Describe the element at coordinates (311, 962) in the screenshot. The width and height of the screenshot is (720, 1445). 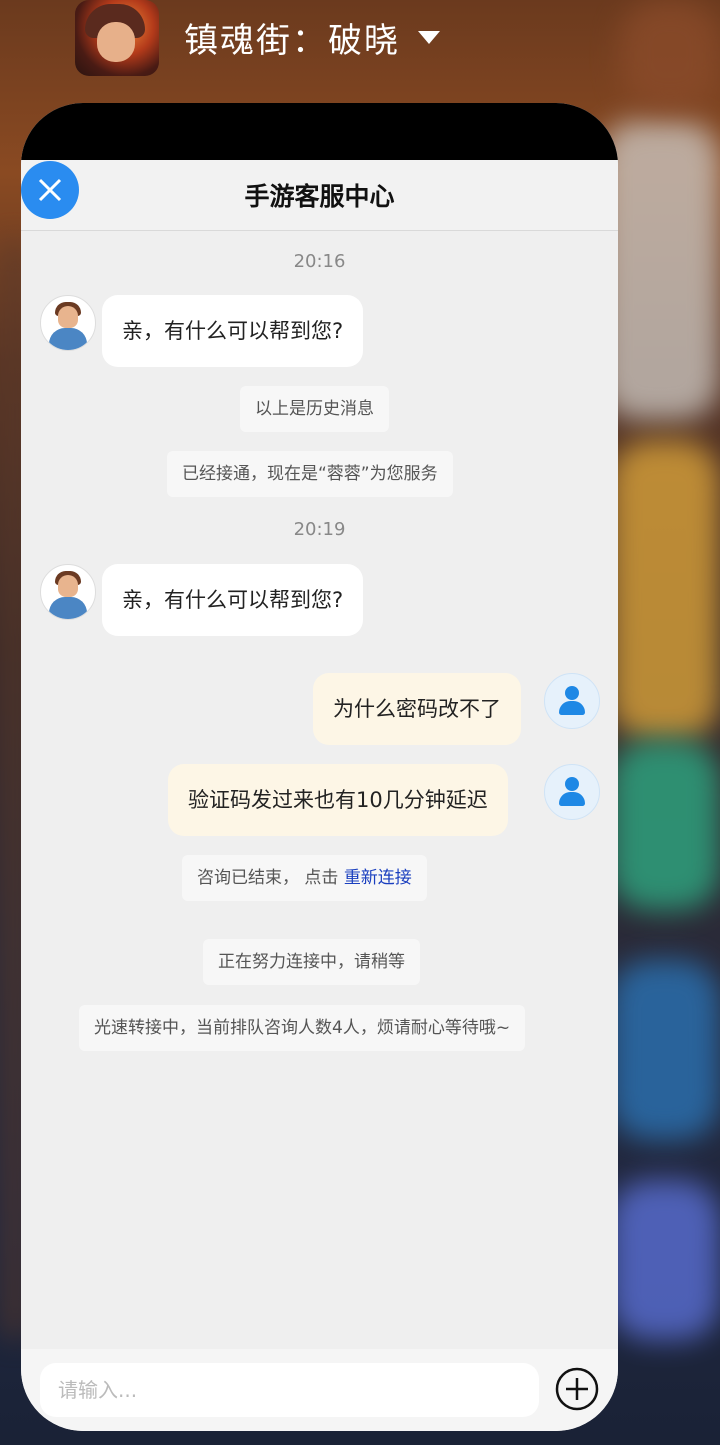
I see `connecting-notice: 正在努力连接中，请稍等` at that location.